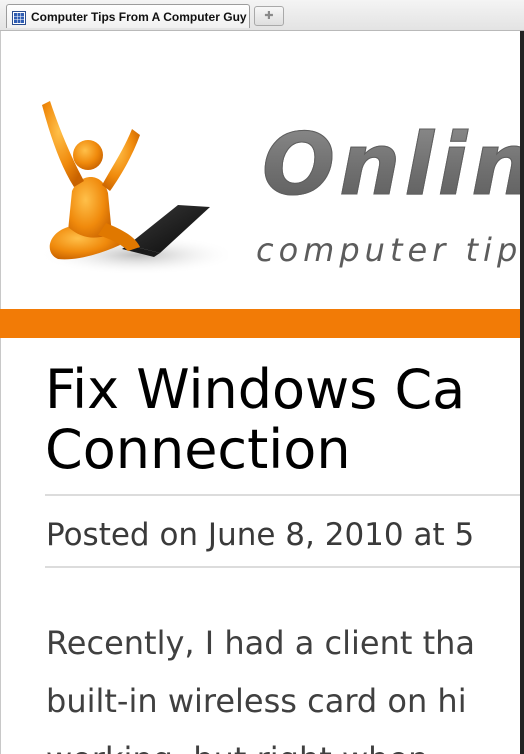  Describe the element at coordinates (283, 742) in the screenshot. I see `post-body-line-3: working, but right when` at that location.